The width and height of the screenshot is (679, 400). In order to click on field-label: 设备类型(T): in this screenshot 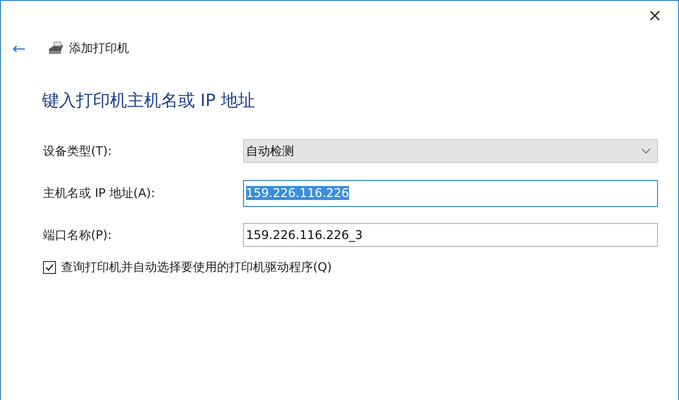, I will do `click(78, 151)`.